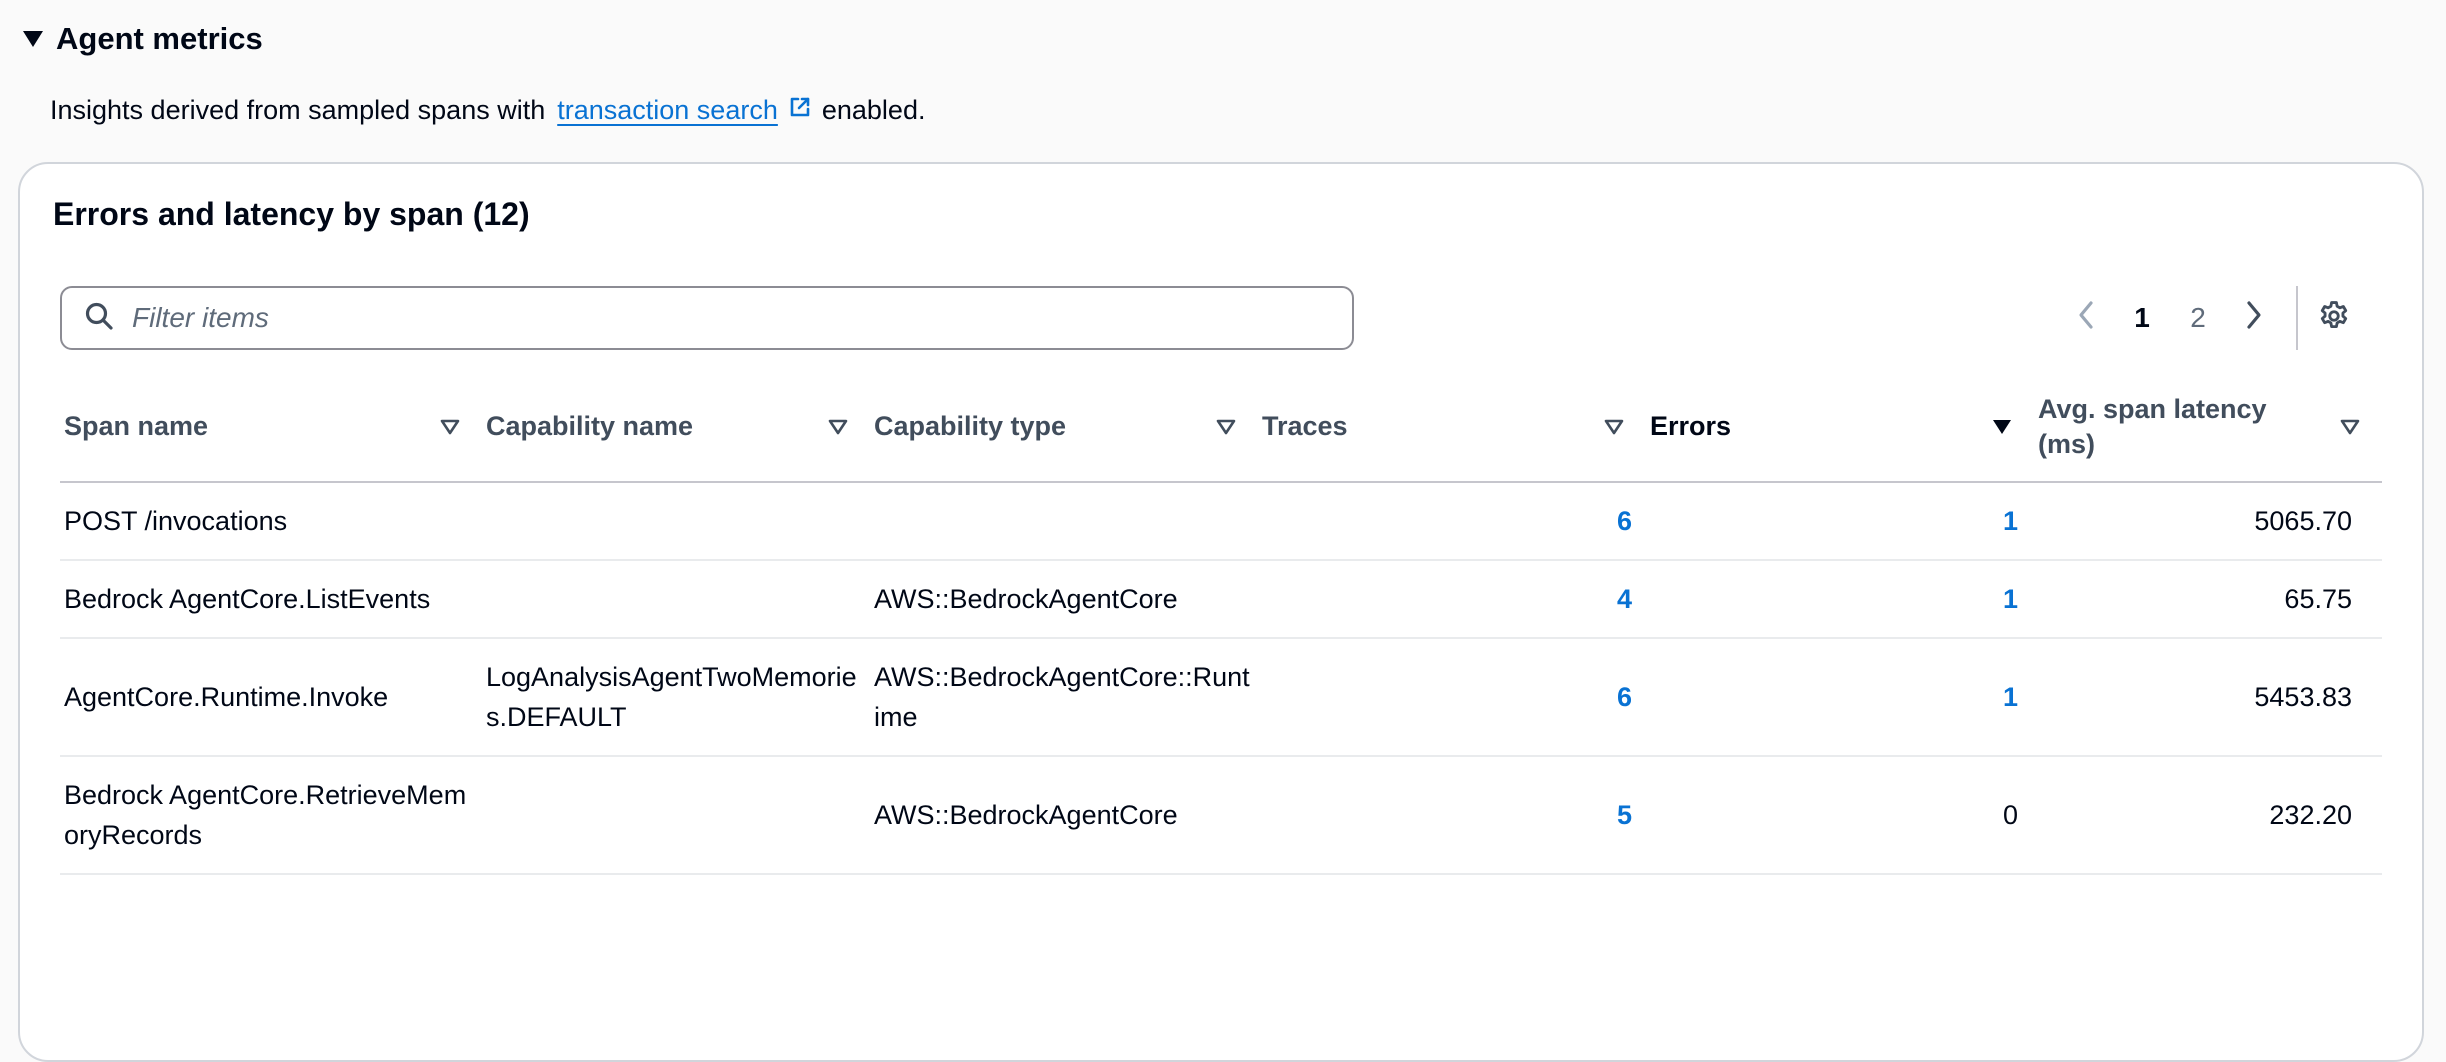 The image size is (2446, 1062). I want to click on transaction-search-link: transaction search, so click(684, 110).